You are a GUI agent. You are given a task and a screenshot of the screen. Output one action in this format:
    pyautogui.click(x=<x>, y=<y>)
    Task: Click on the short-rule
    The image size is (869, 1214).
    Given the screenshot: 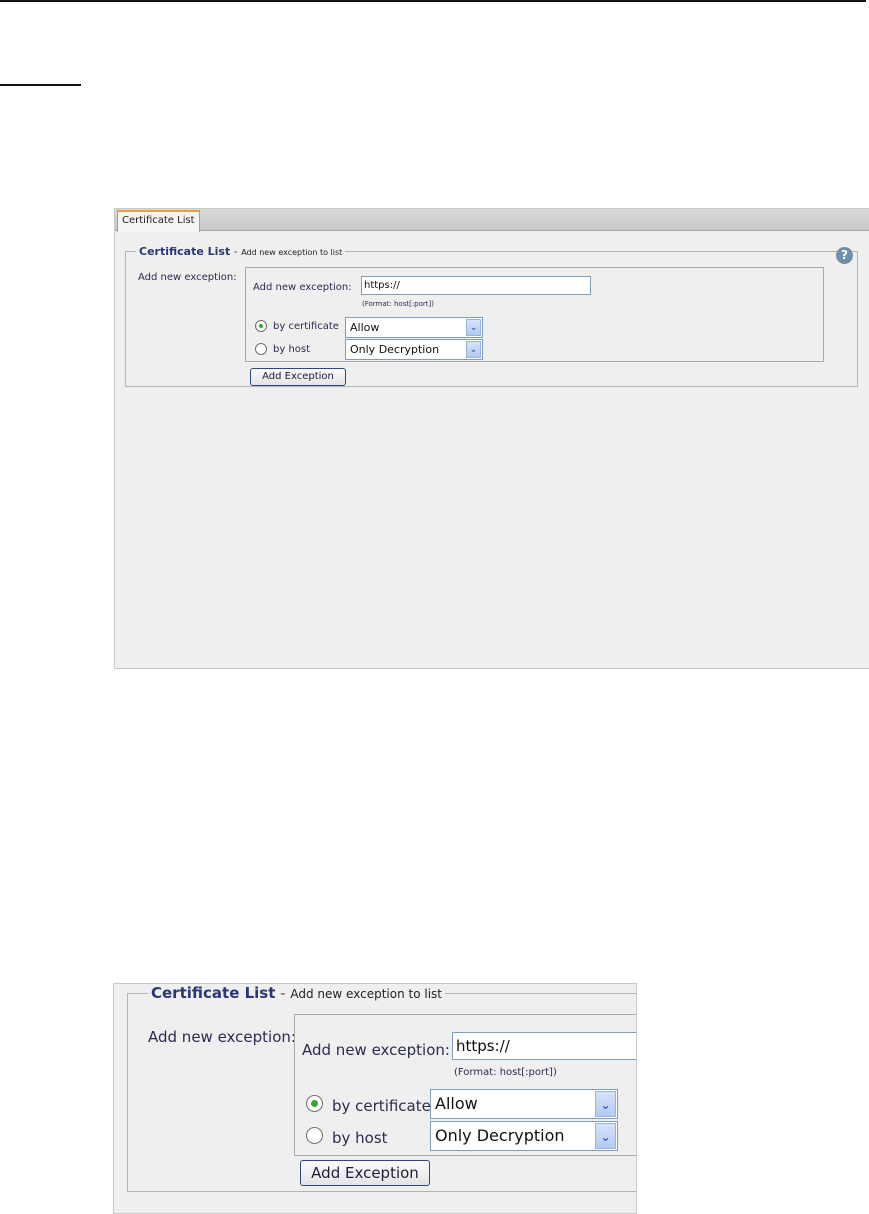 What is the action you would take?
    pyautogui.click(x=40, y=85)
    